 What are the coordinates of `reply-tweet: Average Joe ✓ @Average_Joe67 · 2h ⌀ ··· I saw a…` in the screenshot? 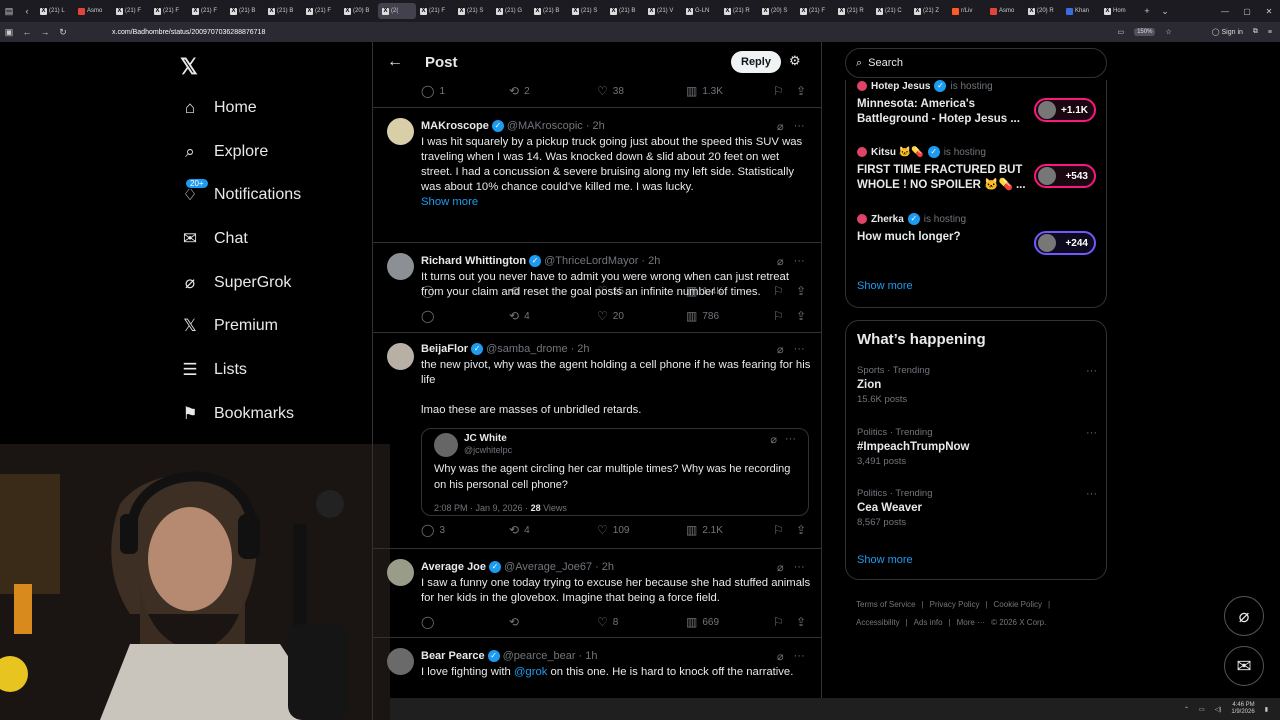 It's located at (597, 593).